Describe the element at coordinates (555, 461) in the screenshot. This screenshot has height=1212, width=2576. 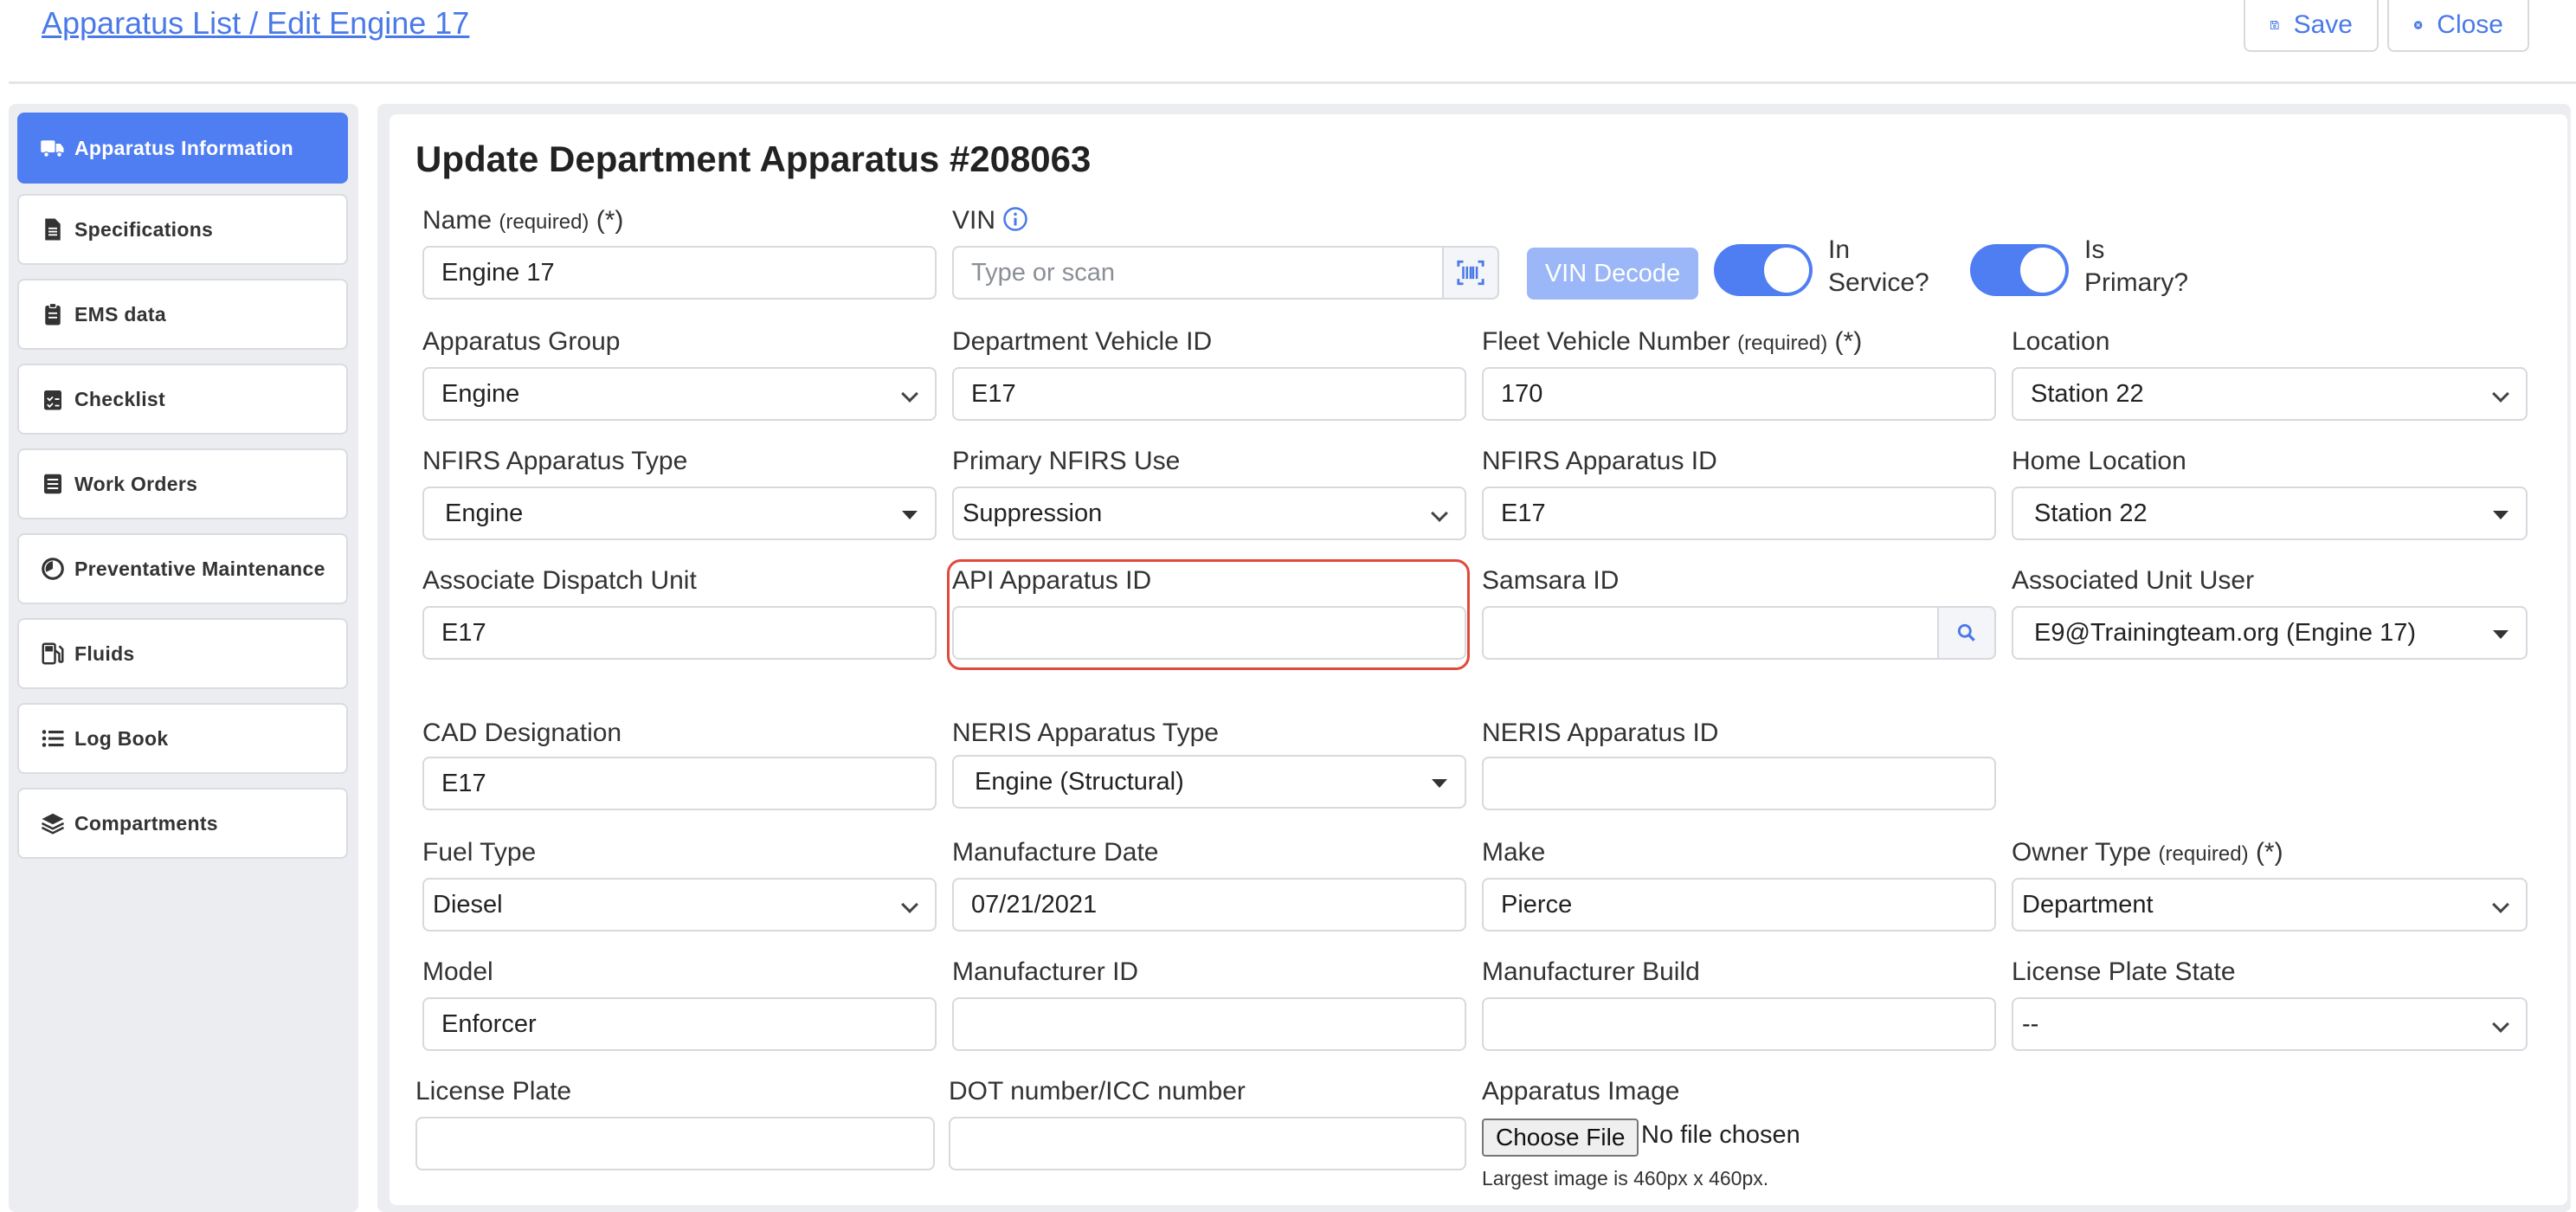
I see `nfirs-apparatus-type-label: NFIRS Apparatus Type` at that location.